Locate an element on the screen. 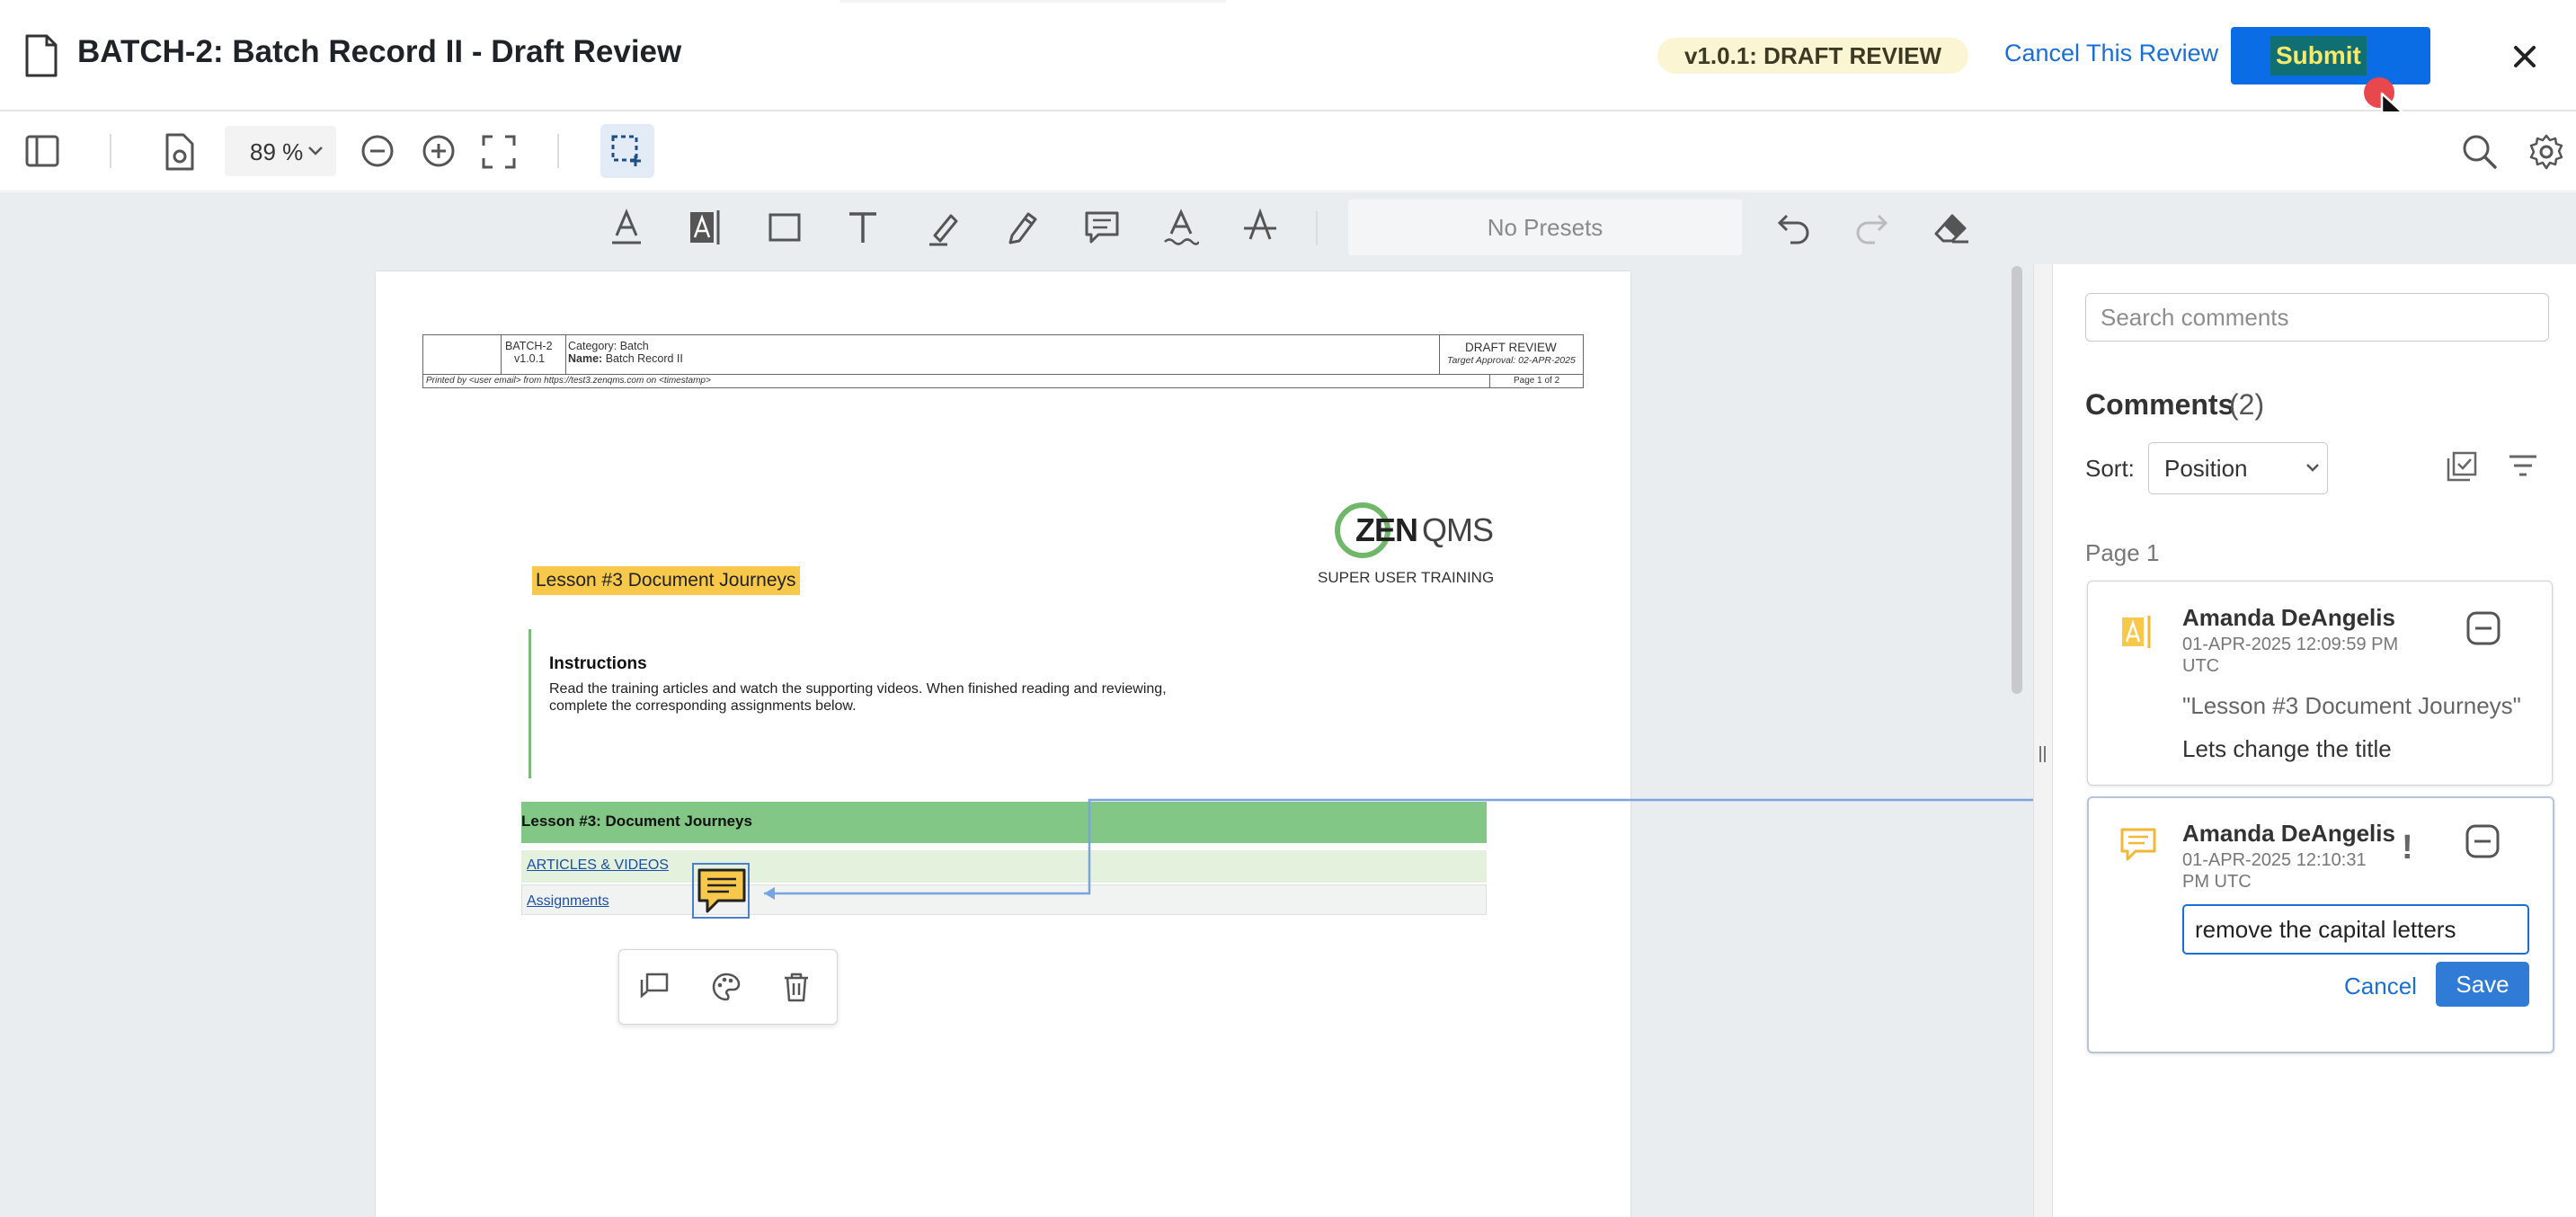  comment-timestamp: 01-APR-2025 12:10:31 is located at coordinates (2274, 860).